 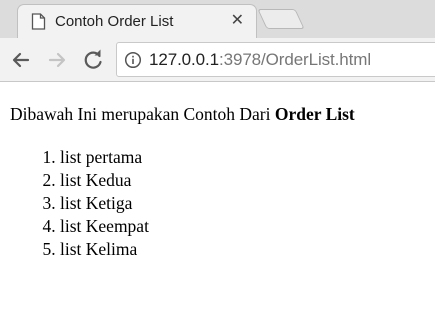 What do you see at coordinates (314, 114) in the screenshot?
I see `intro-bold: Order List` at bounding box center [314, 114].